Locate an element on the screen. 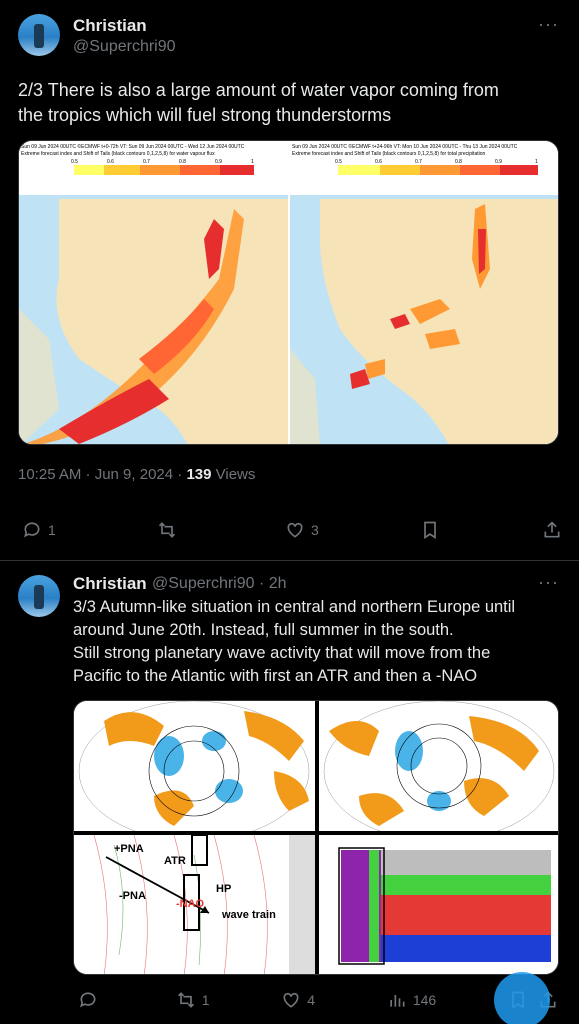  like-count: 4 is located at coordinates (311, 1000).